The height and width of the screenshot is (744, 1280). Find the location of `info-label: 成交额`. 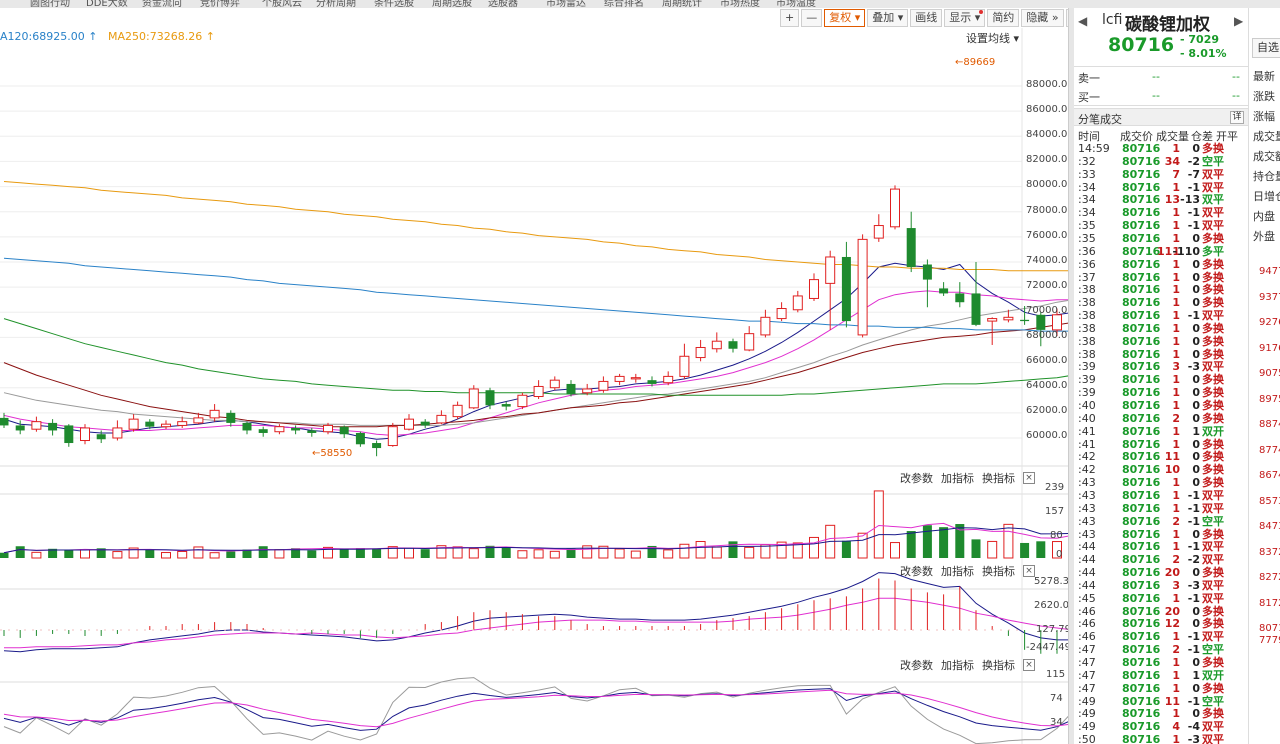

info-label: 成交额 is located at coordinates (1266, 156).